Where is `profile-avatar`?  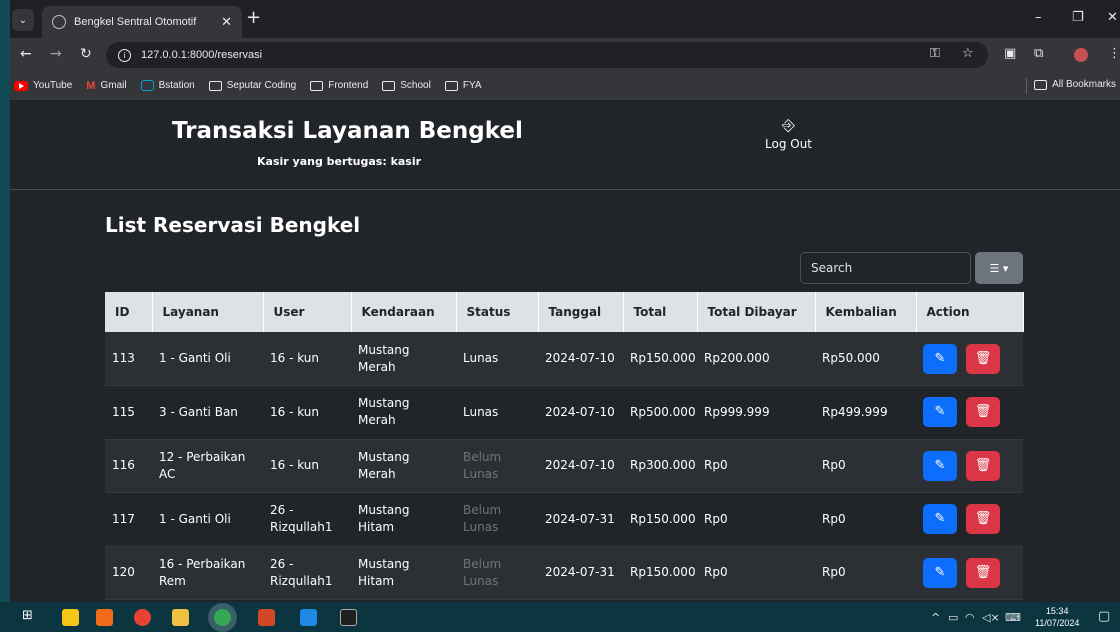 profile-avatar is located at coordinates (1081, 55).